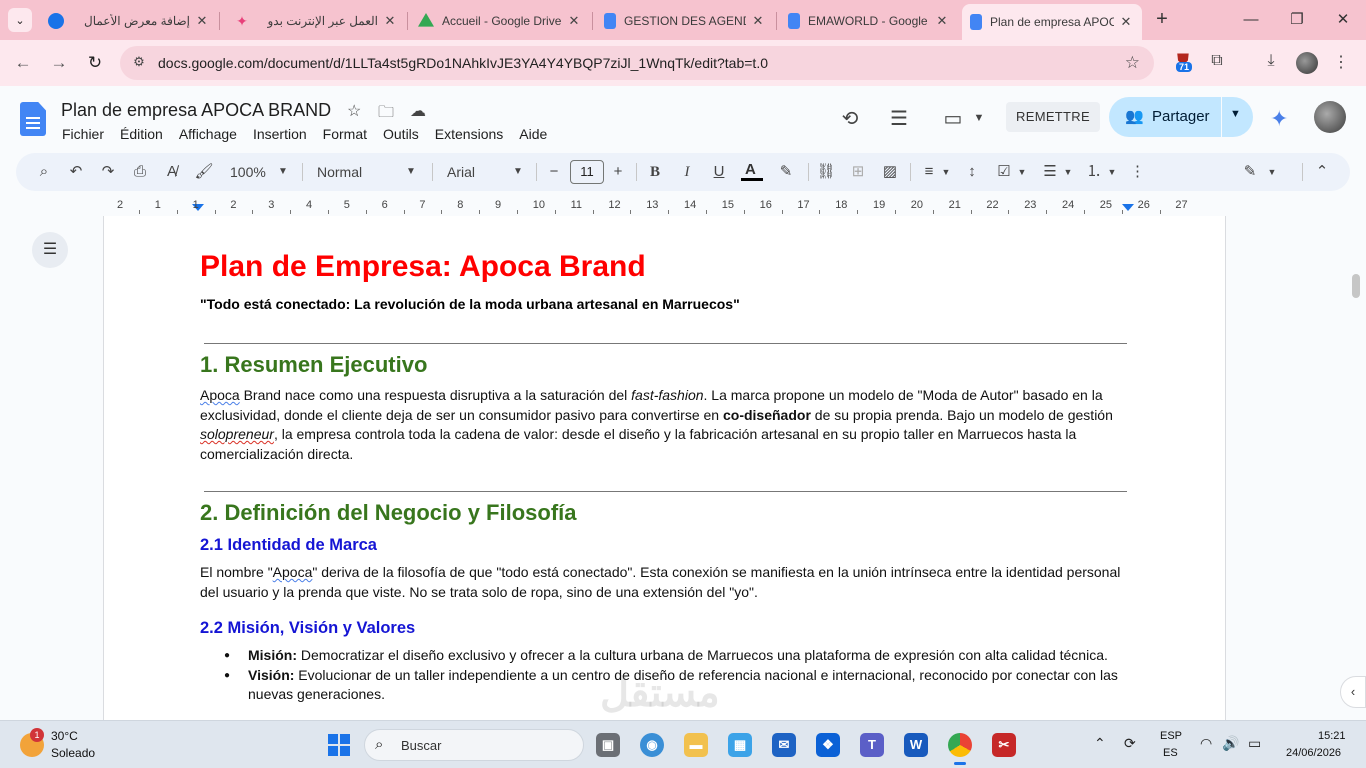 The height and width of the screenshot is (768, 1366). What do you see at coordinates (1230, 743) in the screenshot?
I see `volume-icon: 🔊` at bounding box center [1230, 743].